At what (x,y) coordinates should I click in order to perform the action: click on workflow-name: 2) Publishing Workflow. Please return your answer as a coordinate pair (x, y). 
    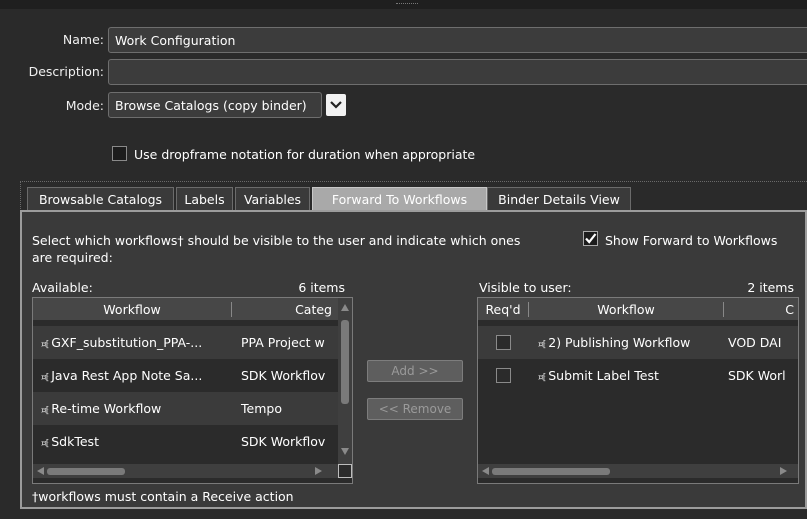
    Looking at the image, I should click on (619, 342).